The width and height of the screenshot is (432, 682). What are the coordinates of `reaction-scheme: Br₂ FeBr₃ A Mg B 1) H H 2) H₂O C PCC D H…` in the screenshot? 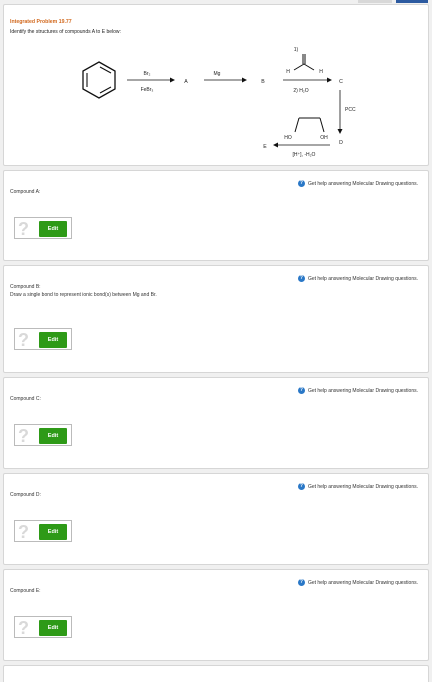 It's located at (219, 102).